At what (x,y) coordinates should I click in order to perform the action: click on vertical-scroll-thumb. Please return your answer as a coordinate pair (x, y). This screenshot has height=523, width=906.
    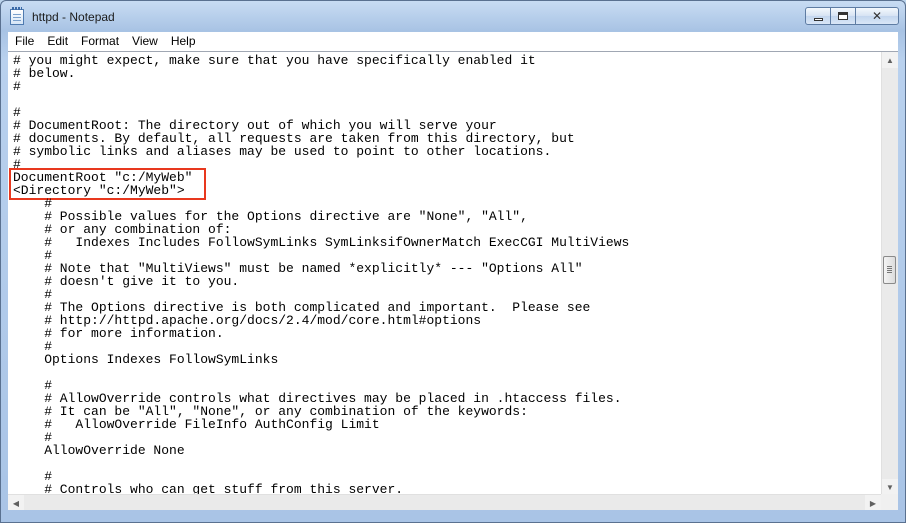
    Looking at the image, I should click on (889, 270).